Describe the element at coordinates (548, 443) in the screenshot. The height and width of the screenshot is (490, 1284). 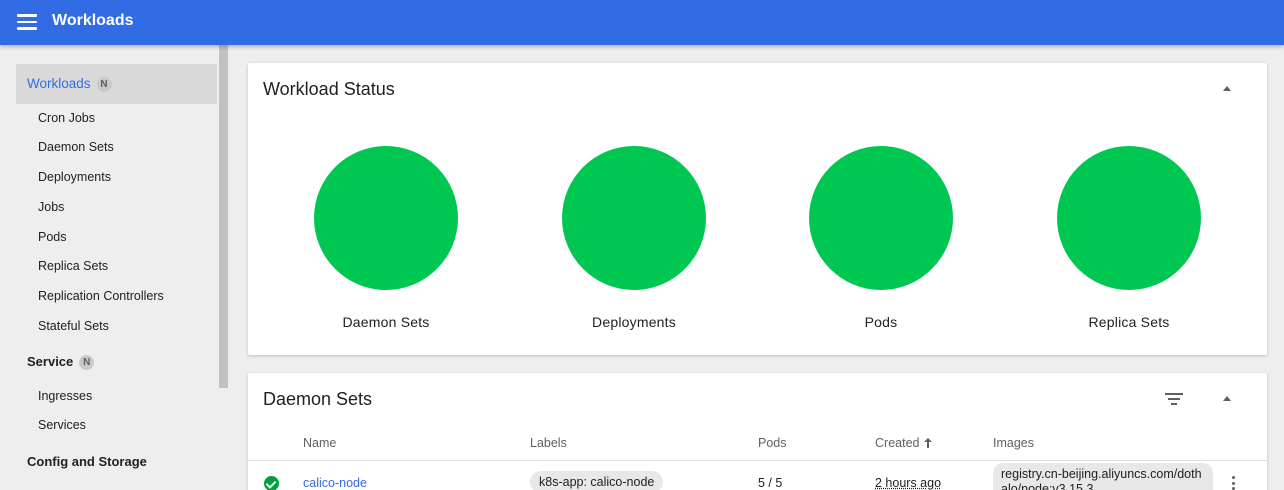
I see `column-header-labels: Labels` at that location.